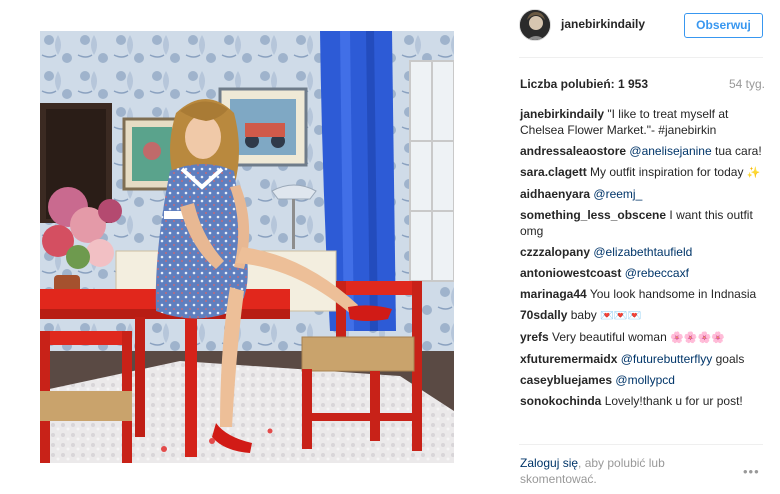 This screenshot has height=494, width=780. Describe the element at coordinates (642, 252) in the screenshot. I see `comment-mention: @elizabethtaufield` at that location.